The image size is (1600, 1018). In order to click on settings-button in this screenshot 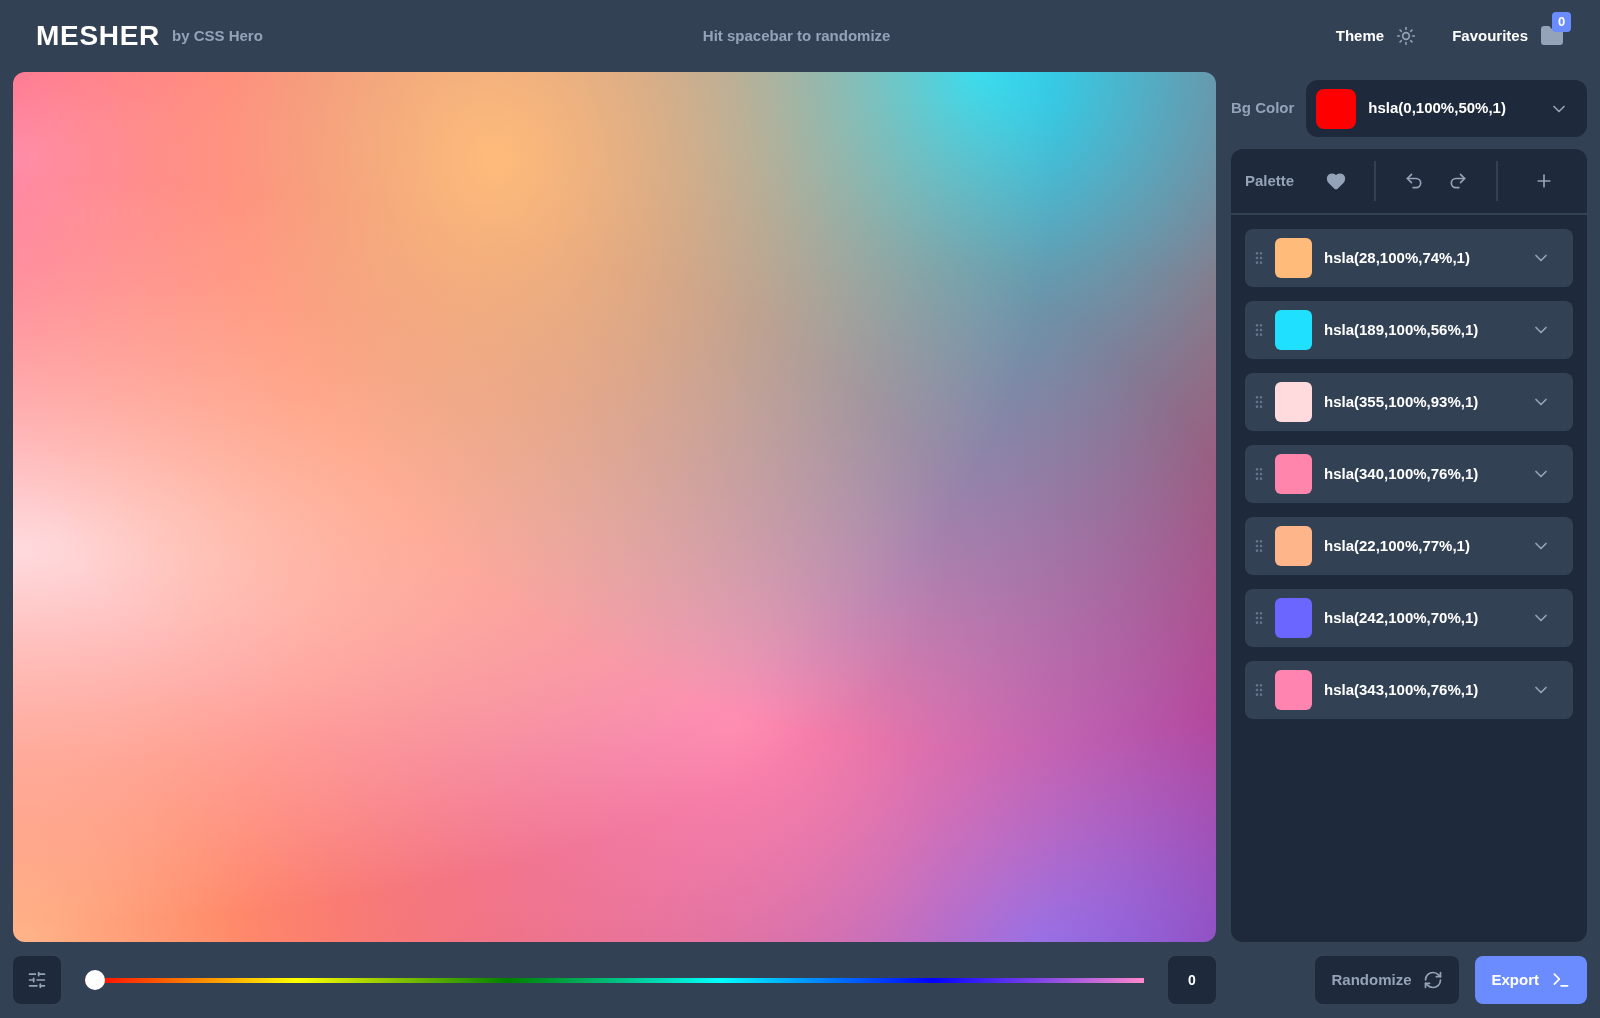, I will do `click(37, 980)`.